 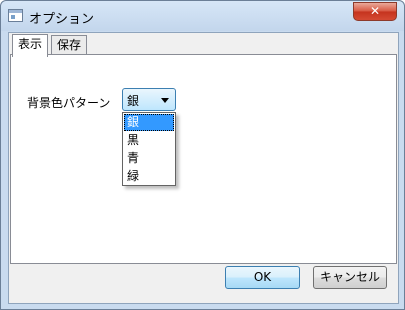 I want to click on window-app-icon, so click(x=15, y=15).